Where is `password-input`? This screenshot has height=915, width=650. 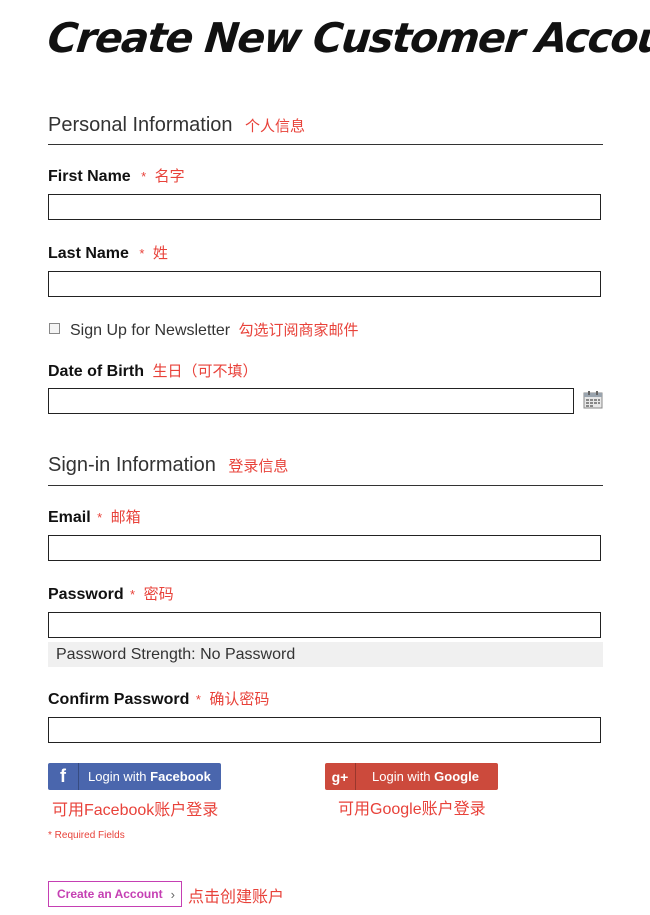
password-input is located at coordinates (324, 625).